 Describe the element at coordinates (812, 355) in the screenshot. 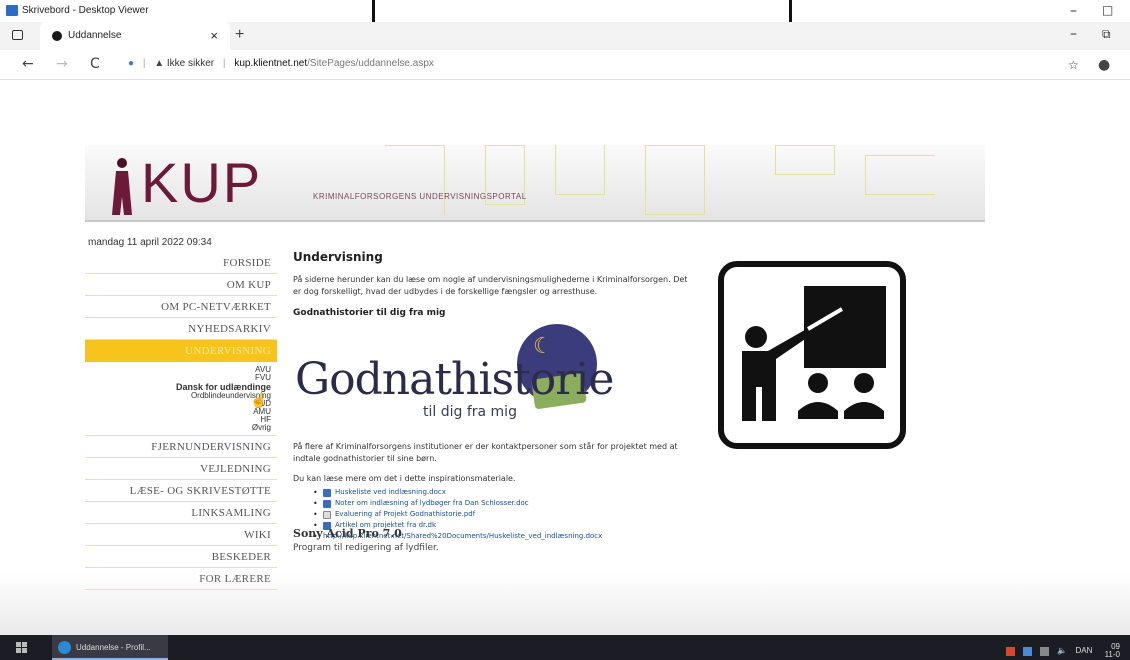

I see `teacher-icon` at that location.